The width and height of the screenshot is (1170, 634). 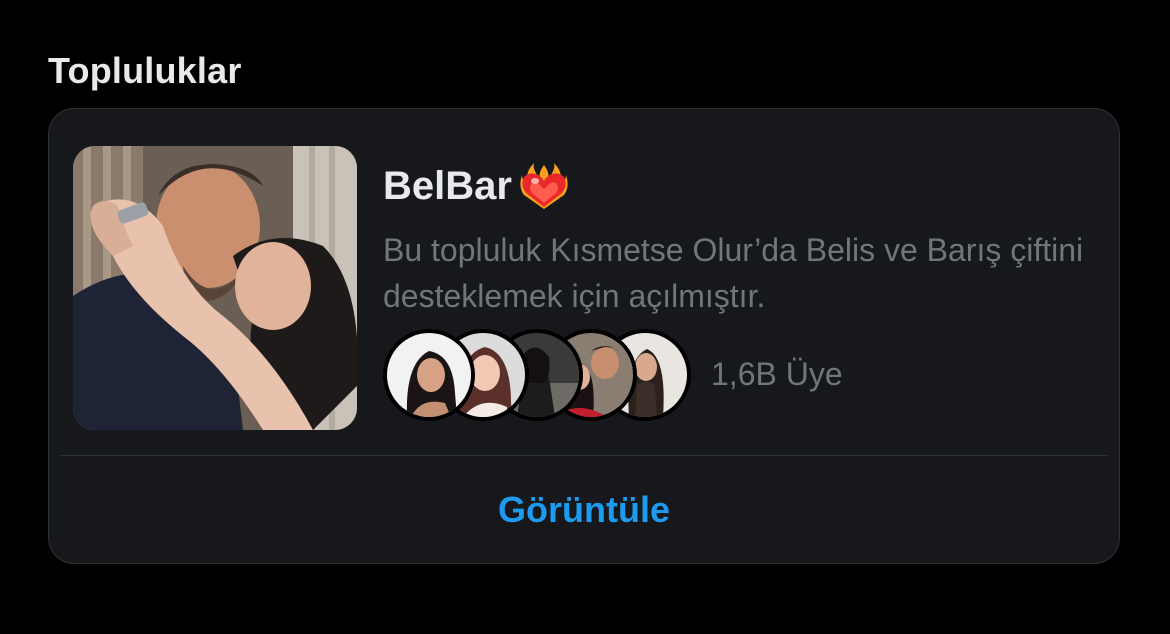 I want to click on heart-on-fire-icon, so click(x=544, y=186).